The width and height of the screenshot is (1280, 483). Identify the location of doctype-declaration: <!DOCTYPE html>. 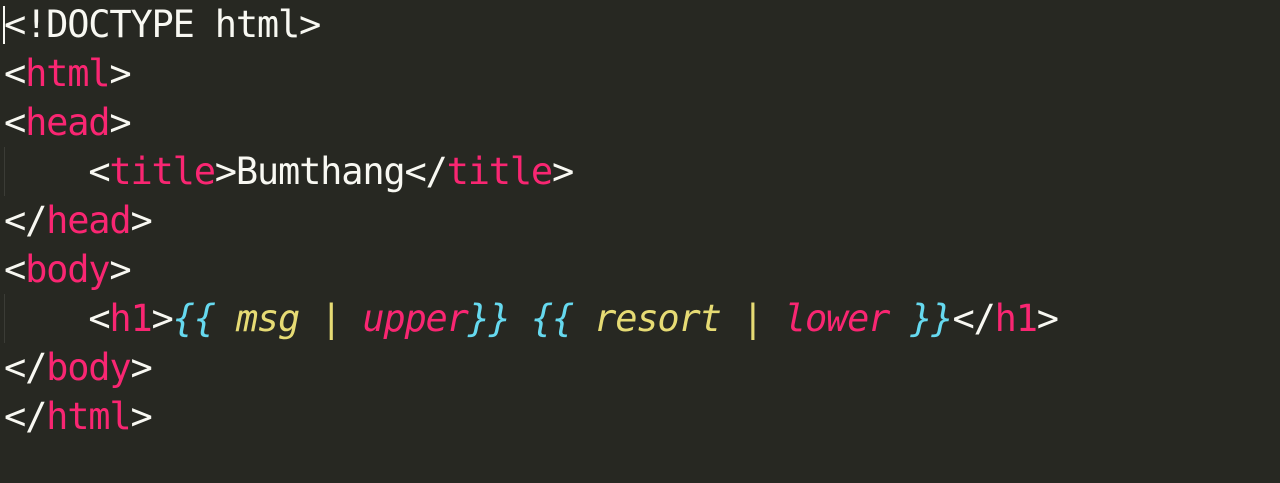
(162, 24).